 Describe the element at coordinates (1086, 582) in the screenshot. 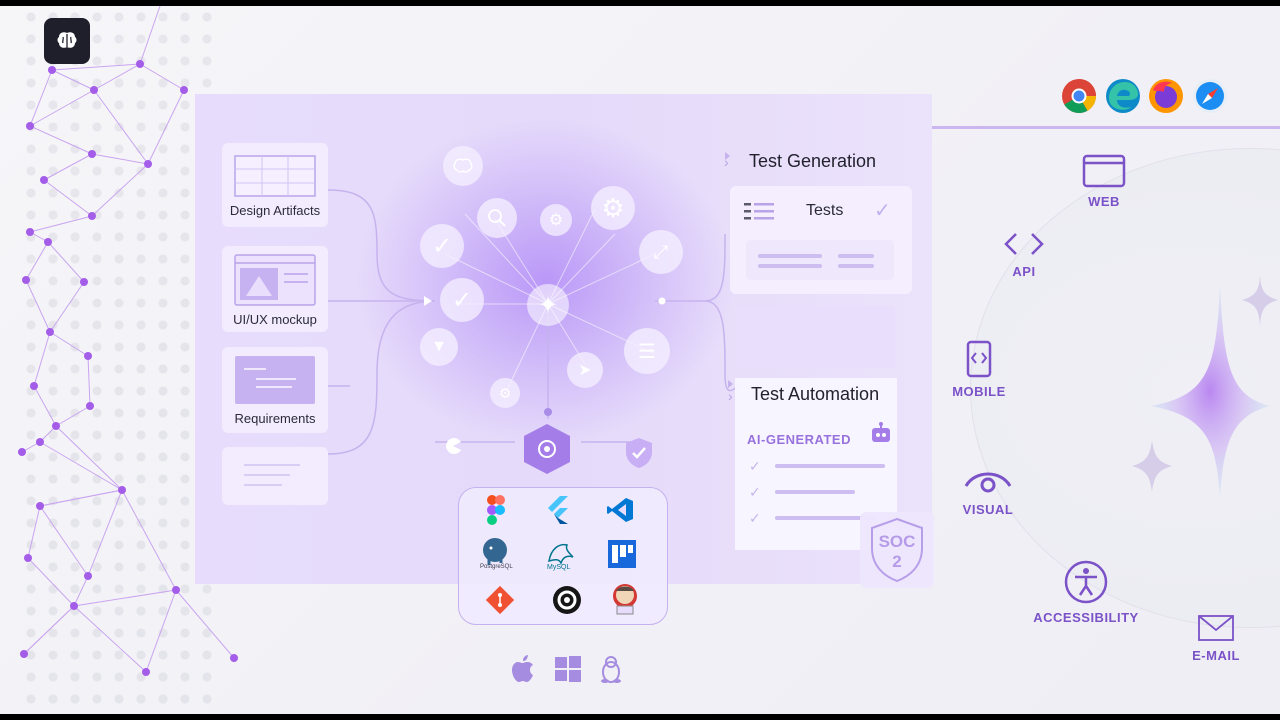

I see `accessibility-icon` at that location.